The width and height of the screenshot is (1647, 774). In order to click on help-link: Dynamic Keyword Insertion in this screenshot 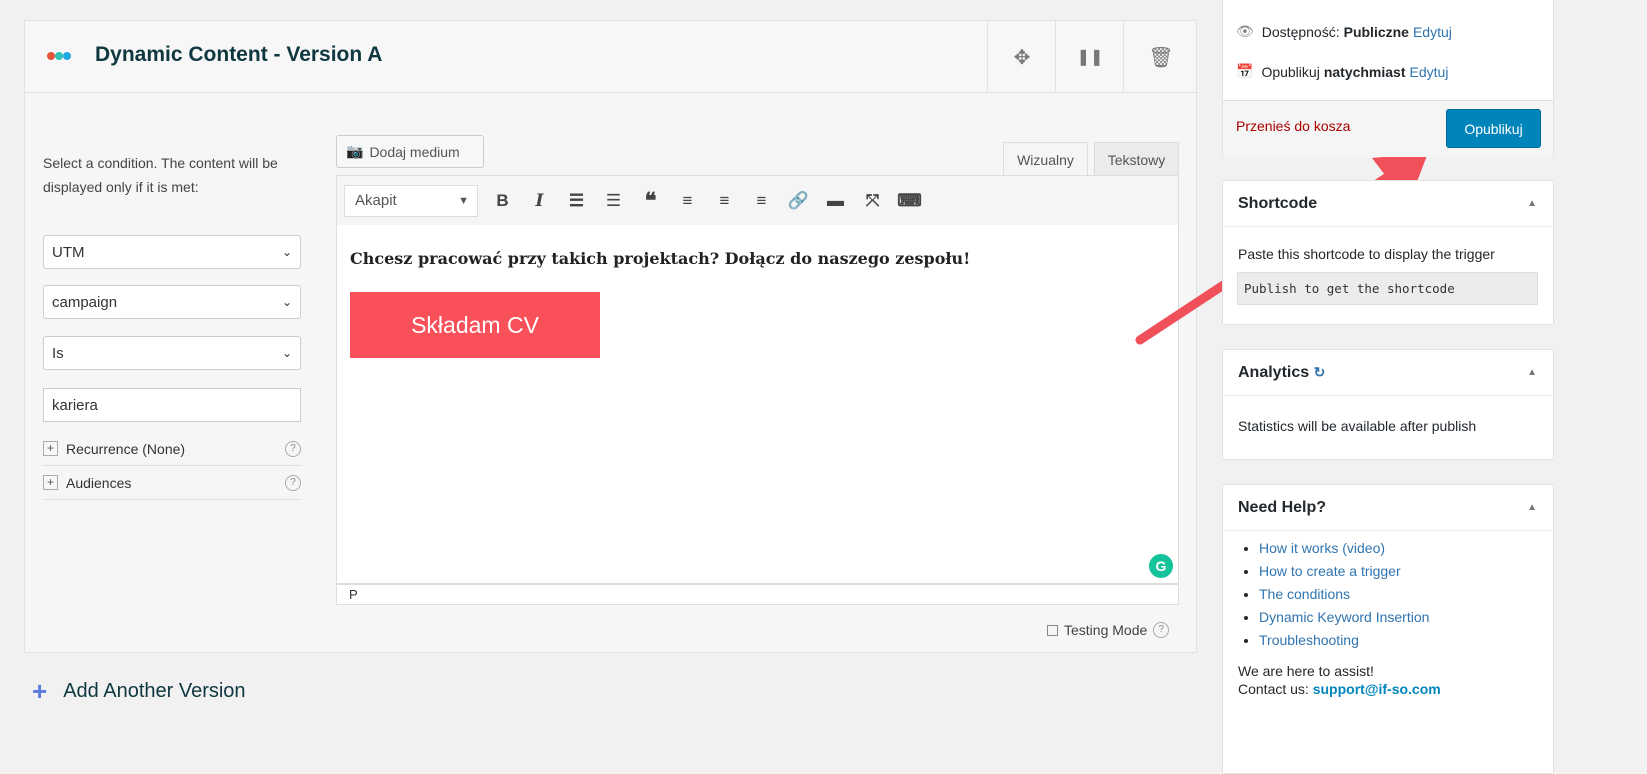, I will do `click(1344, 617)`.